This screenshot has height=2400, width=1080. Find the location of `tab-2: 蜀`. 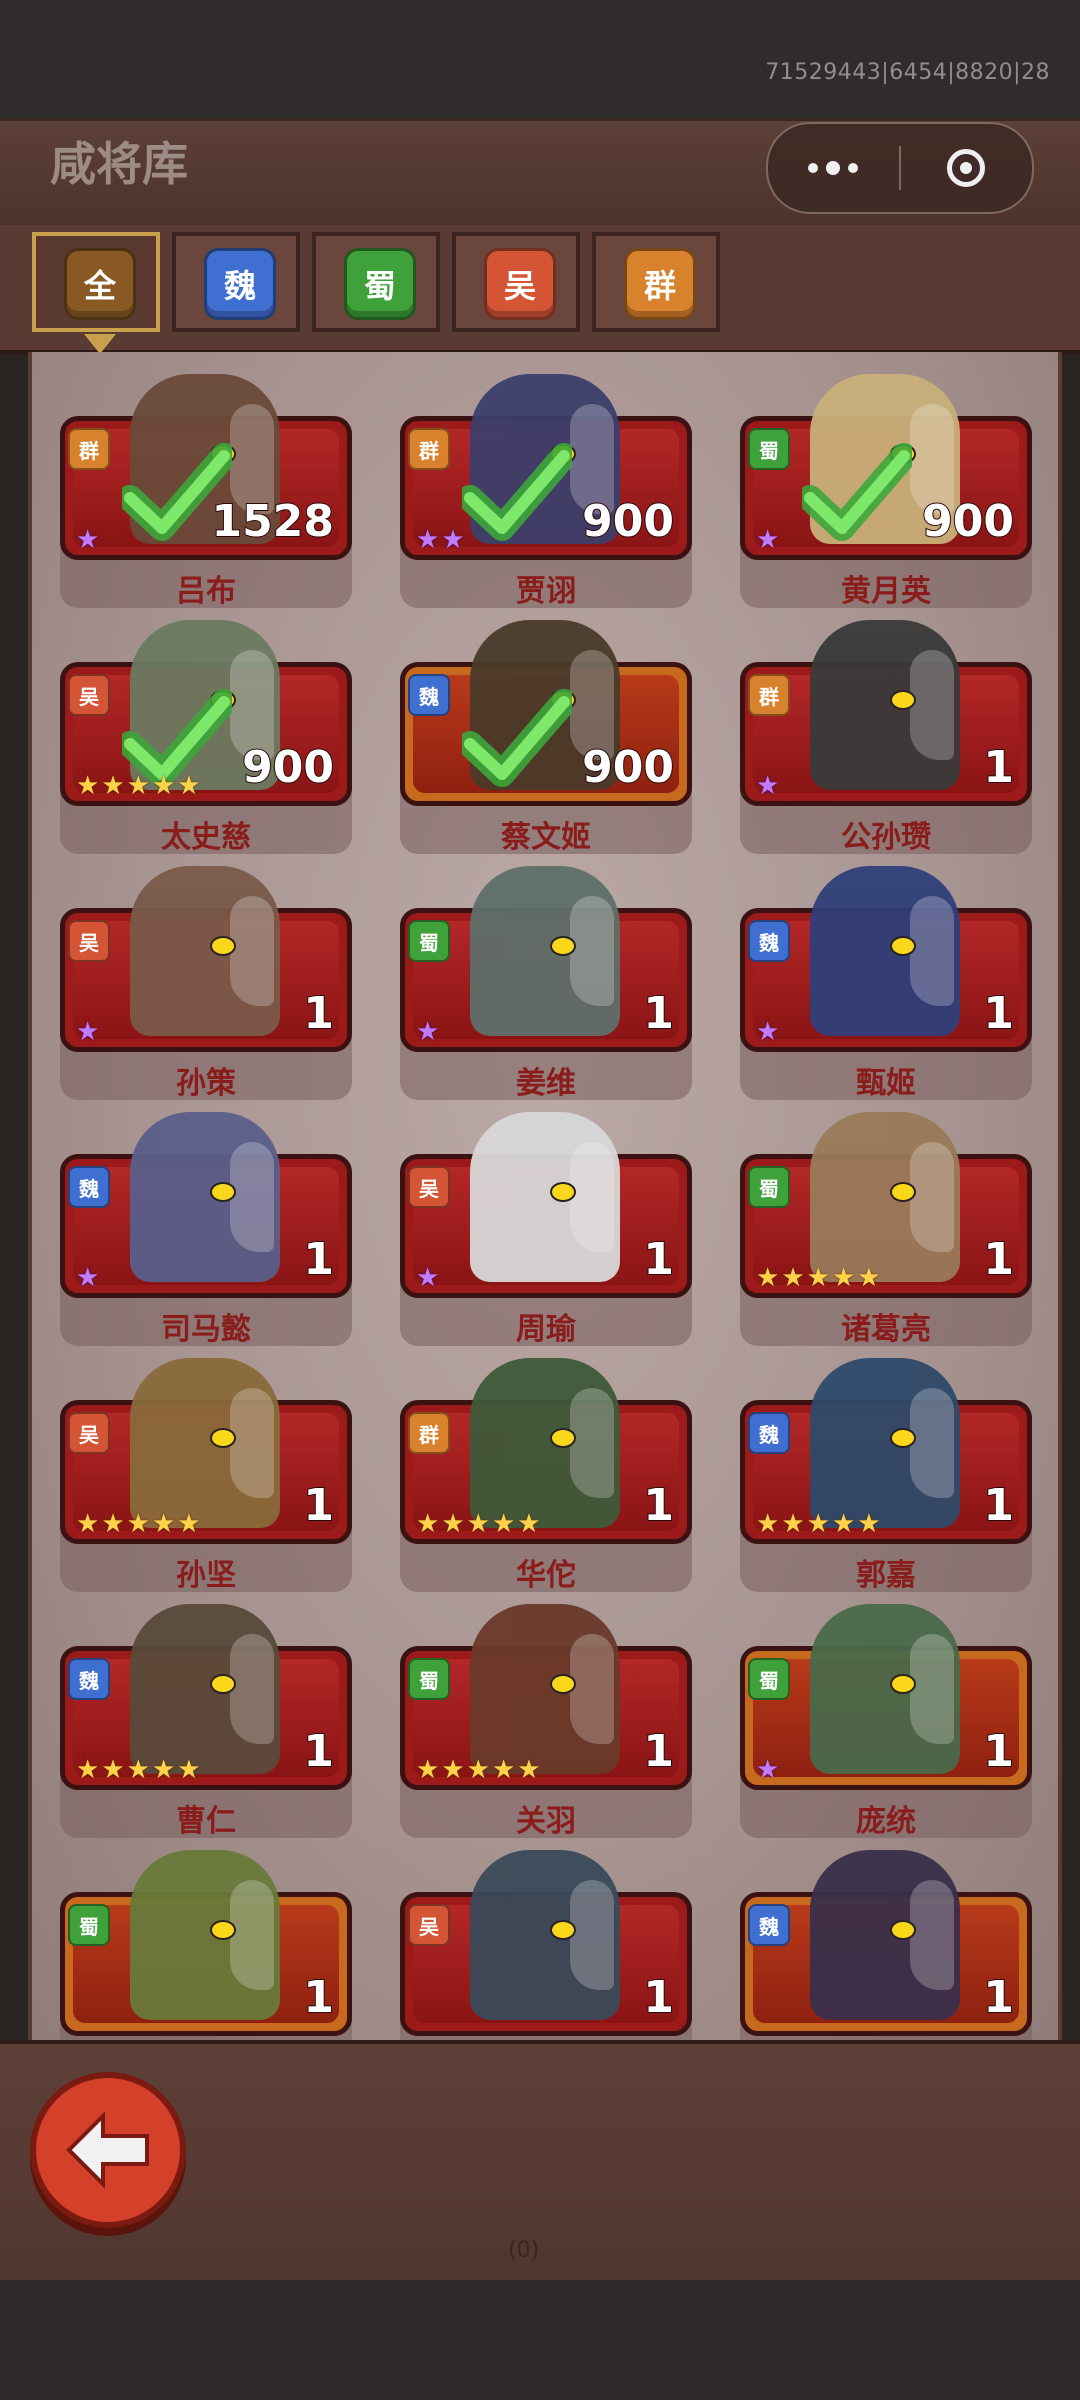

tab-2: 蜀 is located at coordinates (376, 282).